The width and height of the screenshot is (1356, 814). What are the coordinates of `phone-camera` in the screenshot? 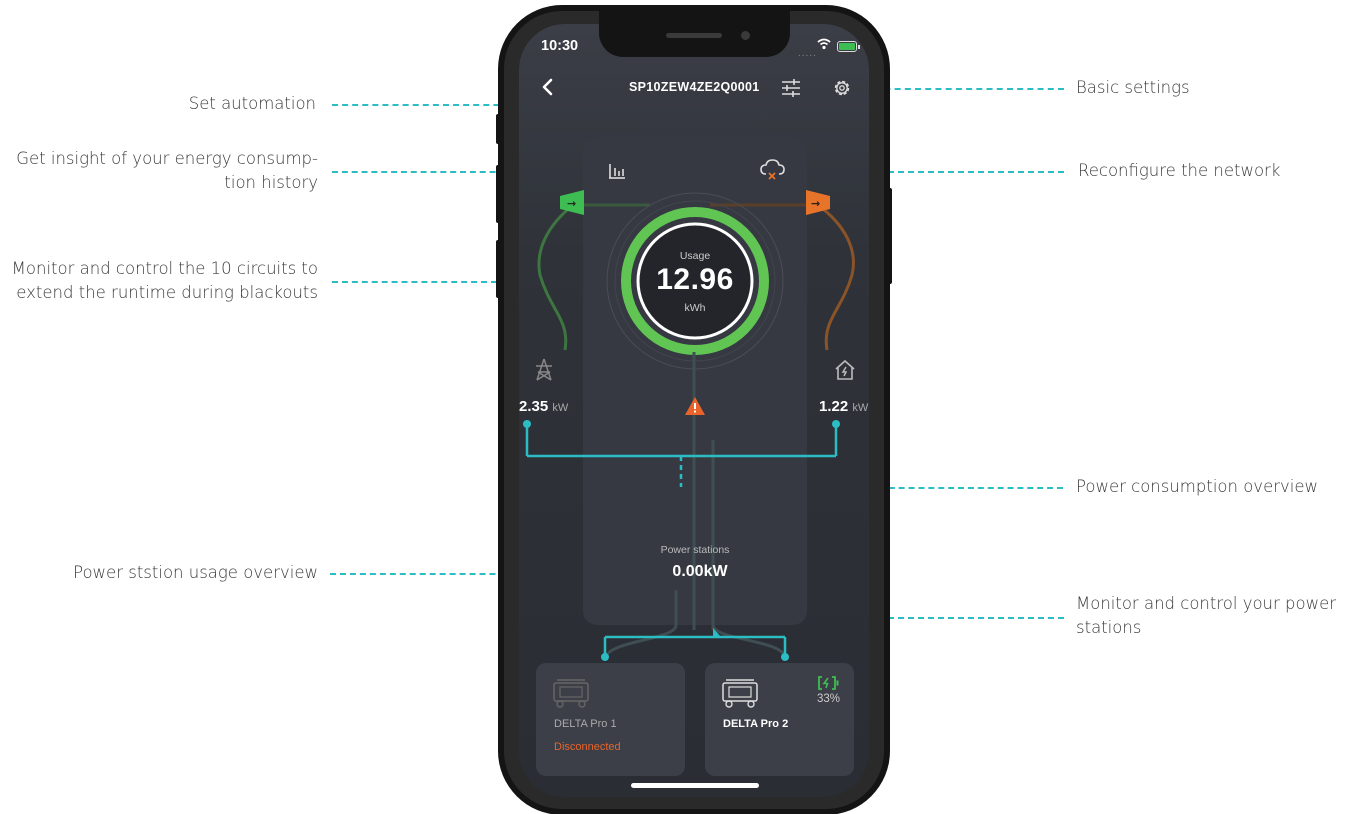 It's located at (745, 35).